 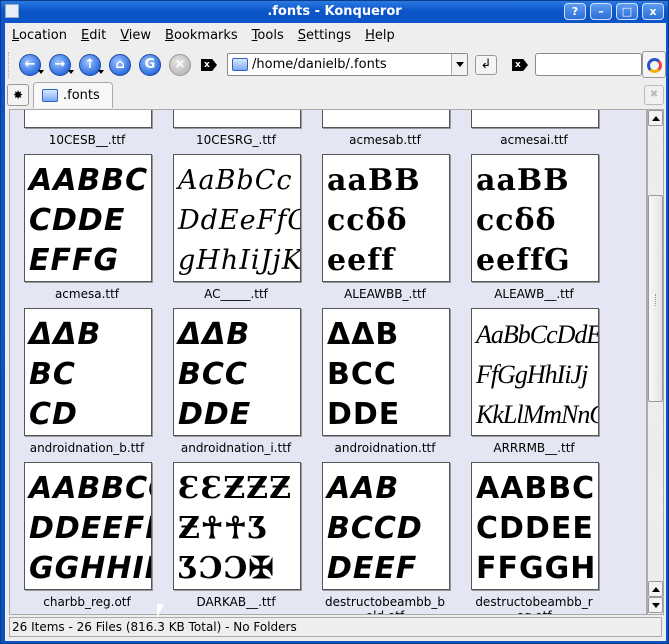 What do you see at coordinates (9, 65) in the screenshot?
I see `toolbar-grip` at bounding box center [9, 65].